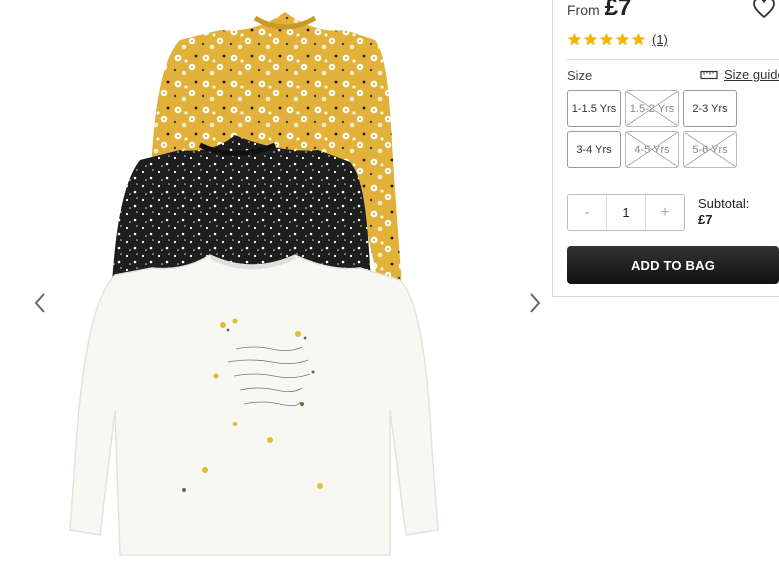  Describe the element at coordinates (709, 74) in the screenshot. I see `ruler-icon` at that location.